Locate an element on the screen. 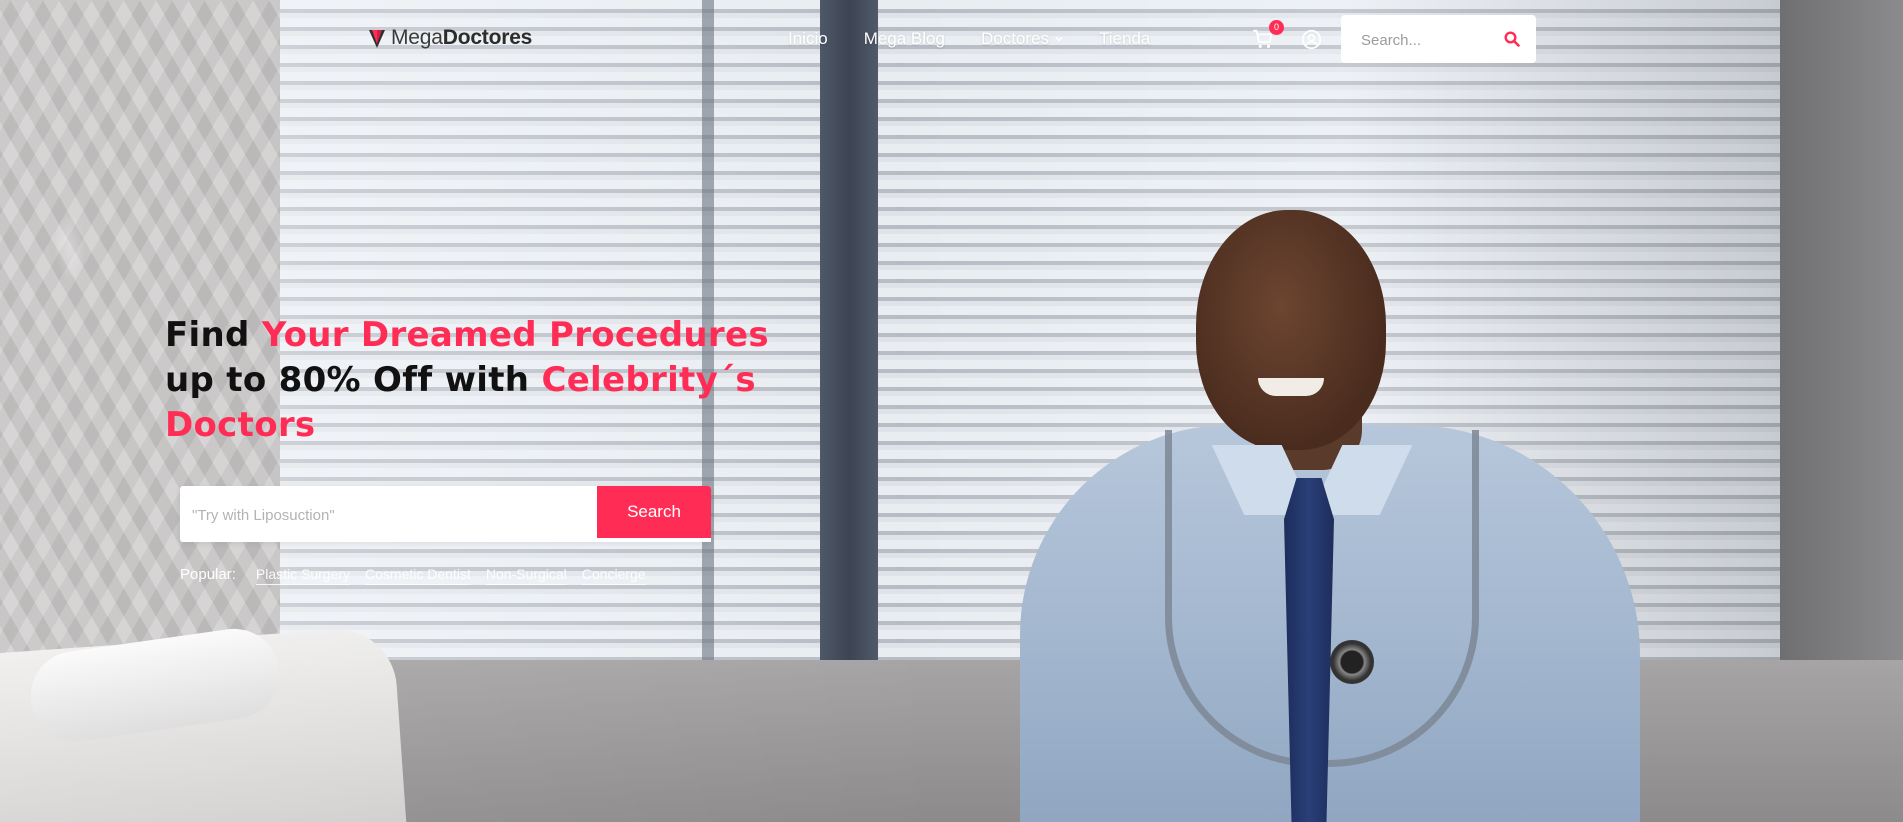 The width and height of the screenshot is (1903, 822). chevron-down-icon is located at coordinates (1059, 39).